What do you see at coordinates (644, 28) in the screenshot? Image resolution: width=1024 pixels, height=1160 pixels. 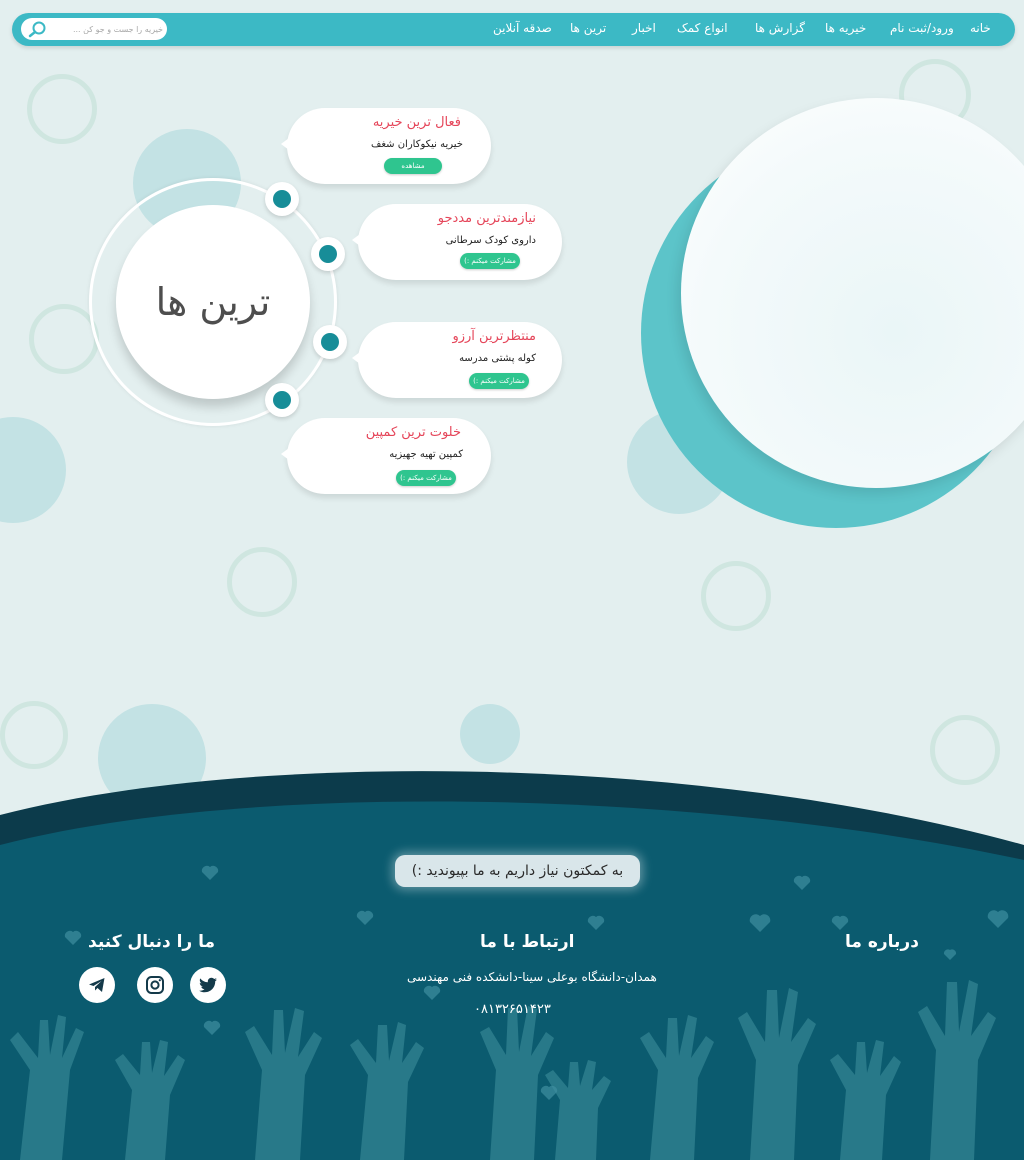 I see `nav-news: اخبار` at bounding box center [644, 28].